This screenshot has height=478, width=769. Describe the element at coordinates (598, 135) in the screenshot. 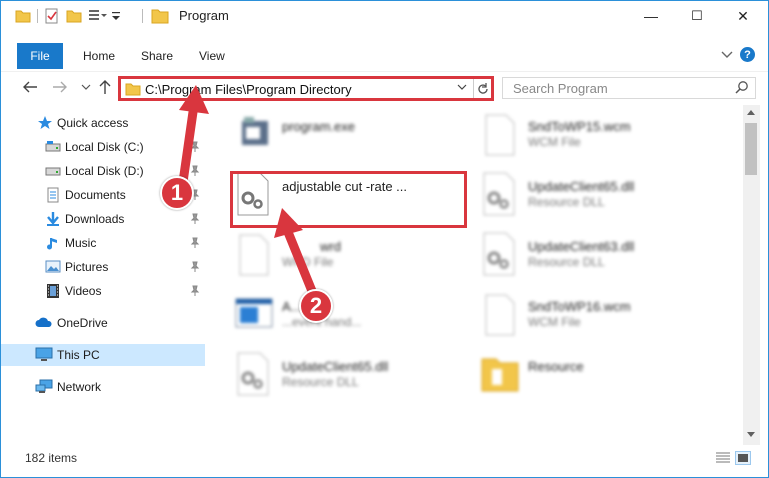

I see `file-item: SndToWP15.wcm WCM File` at that location.